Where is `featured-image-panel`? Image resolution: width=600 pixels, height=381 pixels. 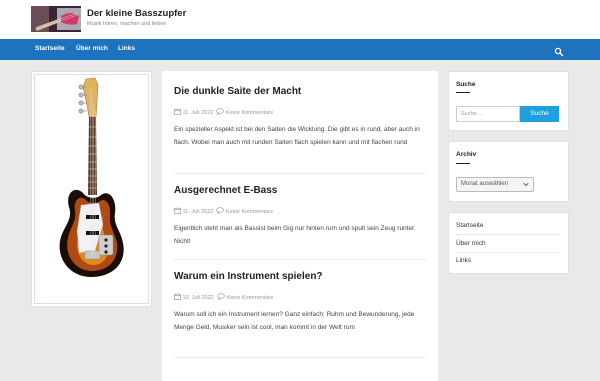 featured-image-panel is located at coordinates (91, 189).